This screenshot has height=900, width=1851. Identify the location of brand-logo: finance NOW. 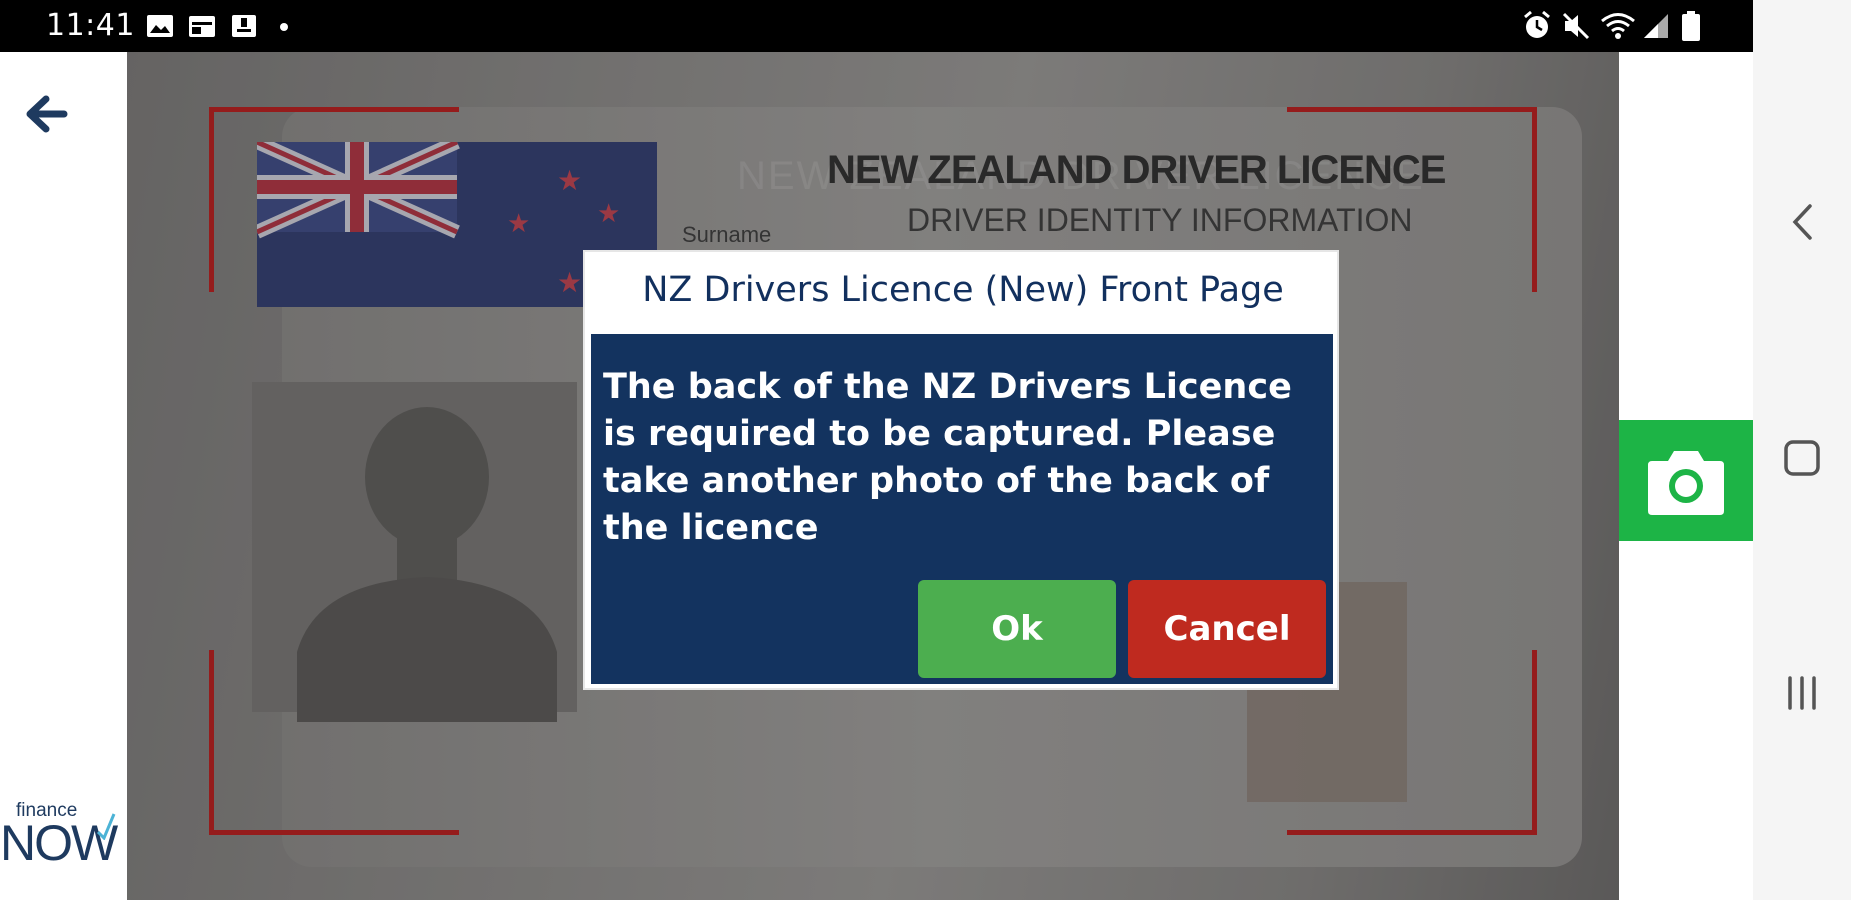
(60, 840).